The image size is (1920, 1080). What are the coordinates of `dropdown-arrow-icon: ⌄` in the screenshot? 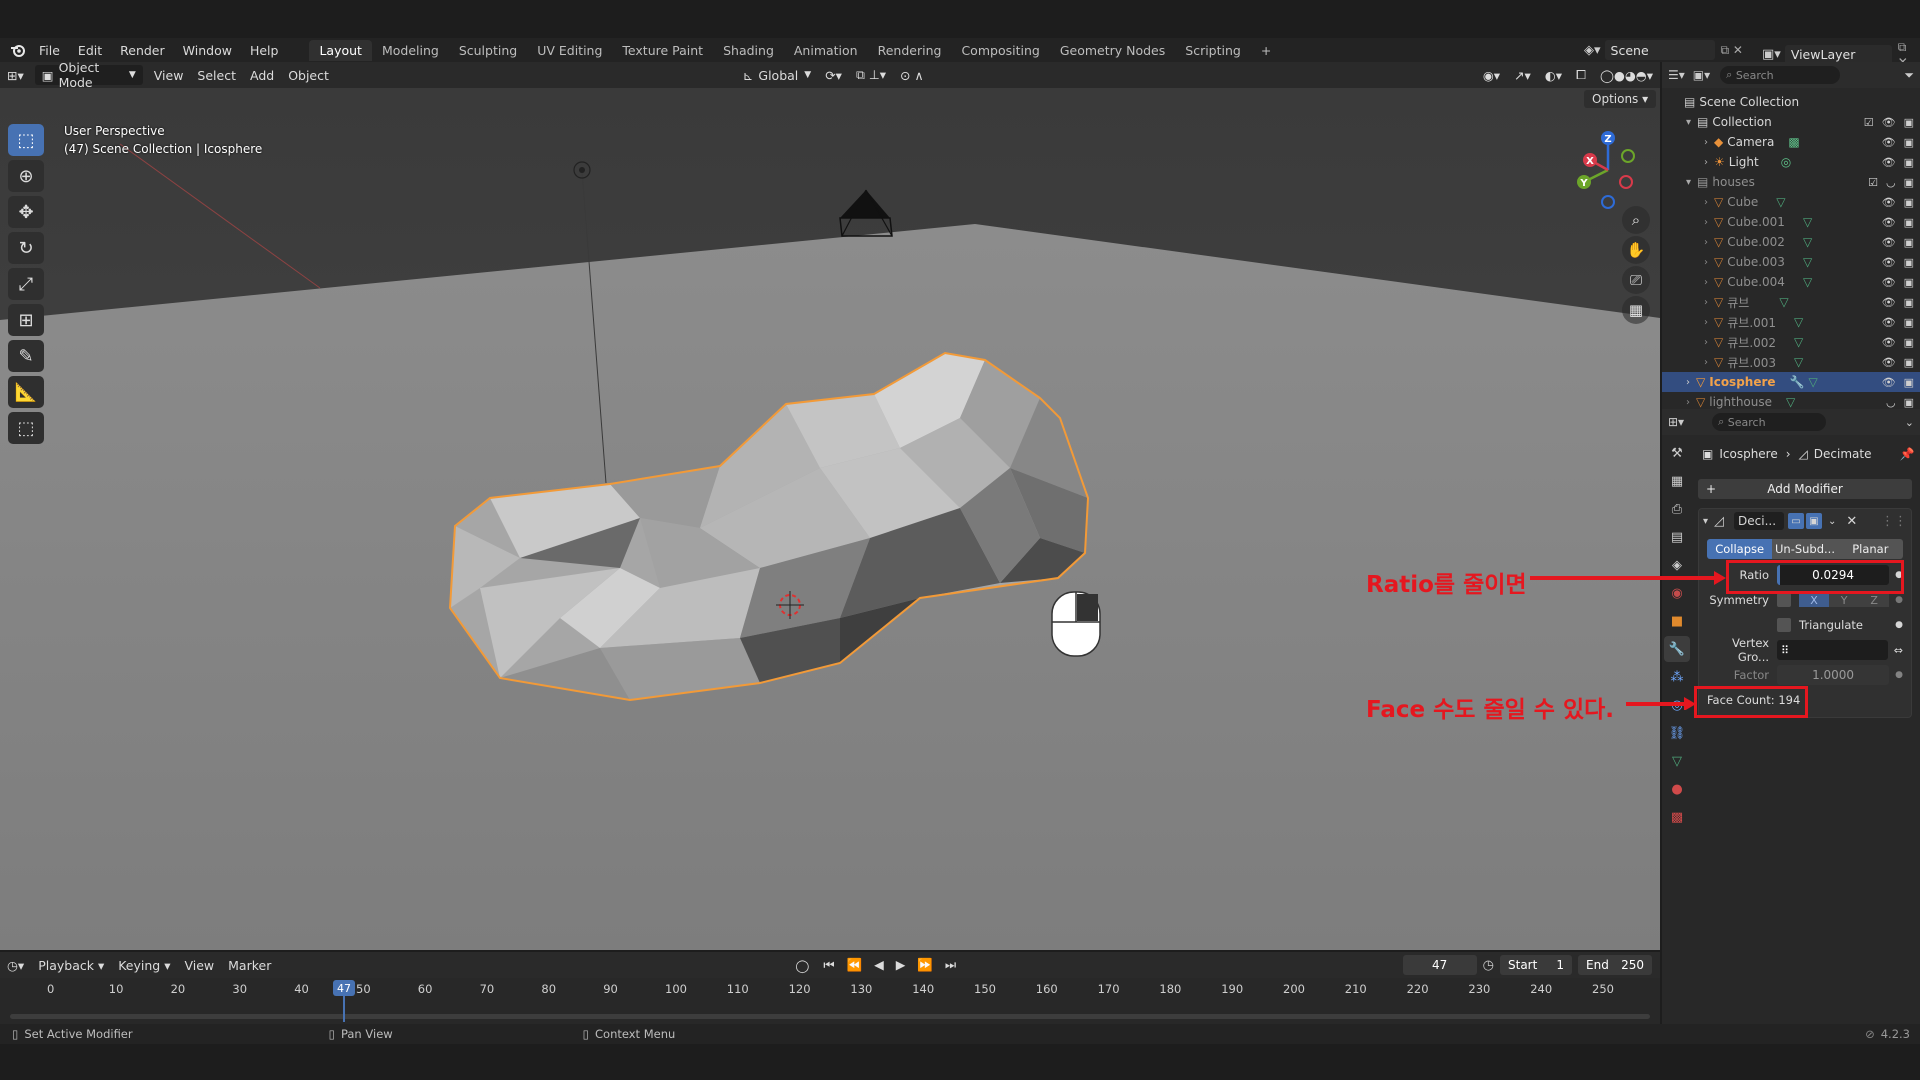 It's located at (1832, 521).